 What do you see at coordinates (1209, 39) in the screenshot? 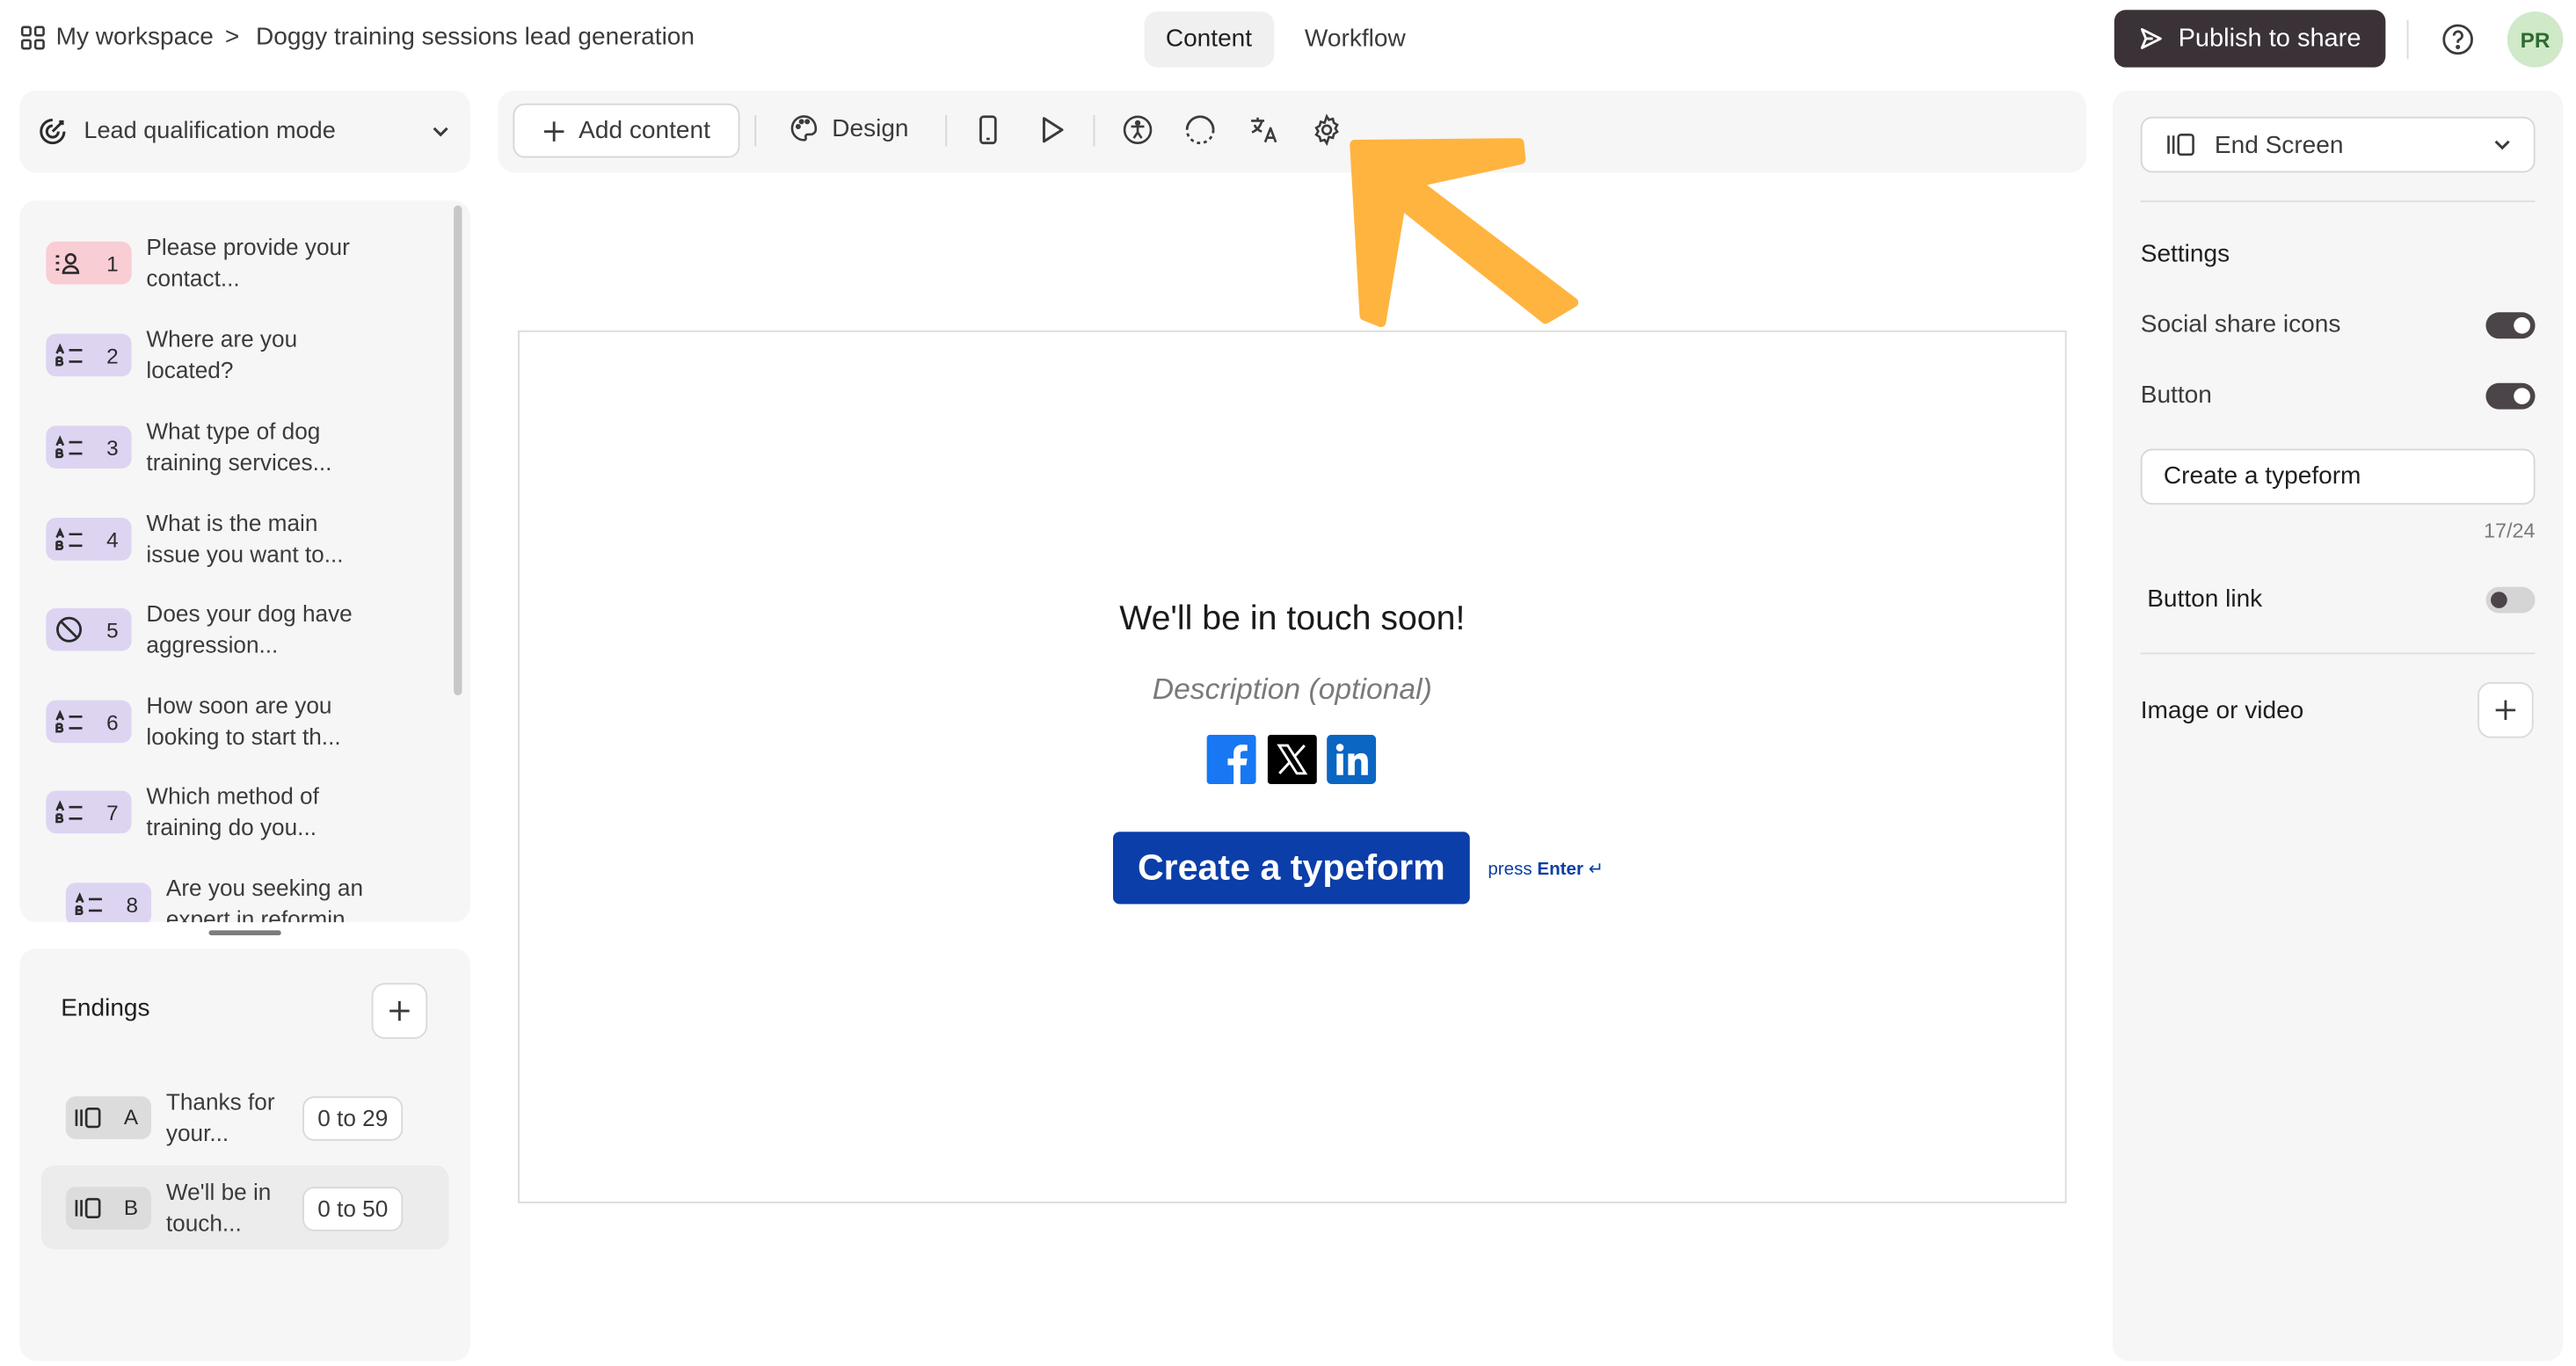
I see `tab-content: Content` at bounding box center [1209, 39].